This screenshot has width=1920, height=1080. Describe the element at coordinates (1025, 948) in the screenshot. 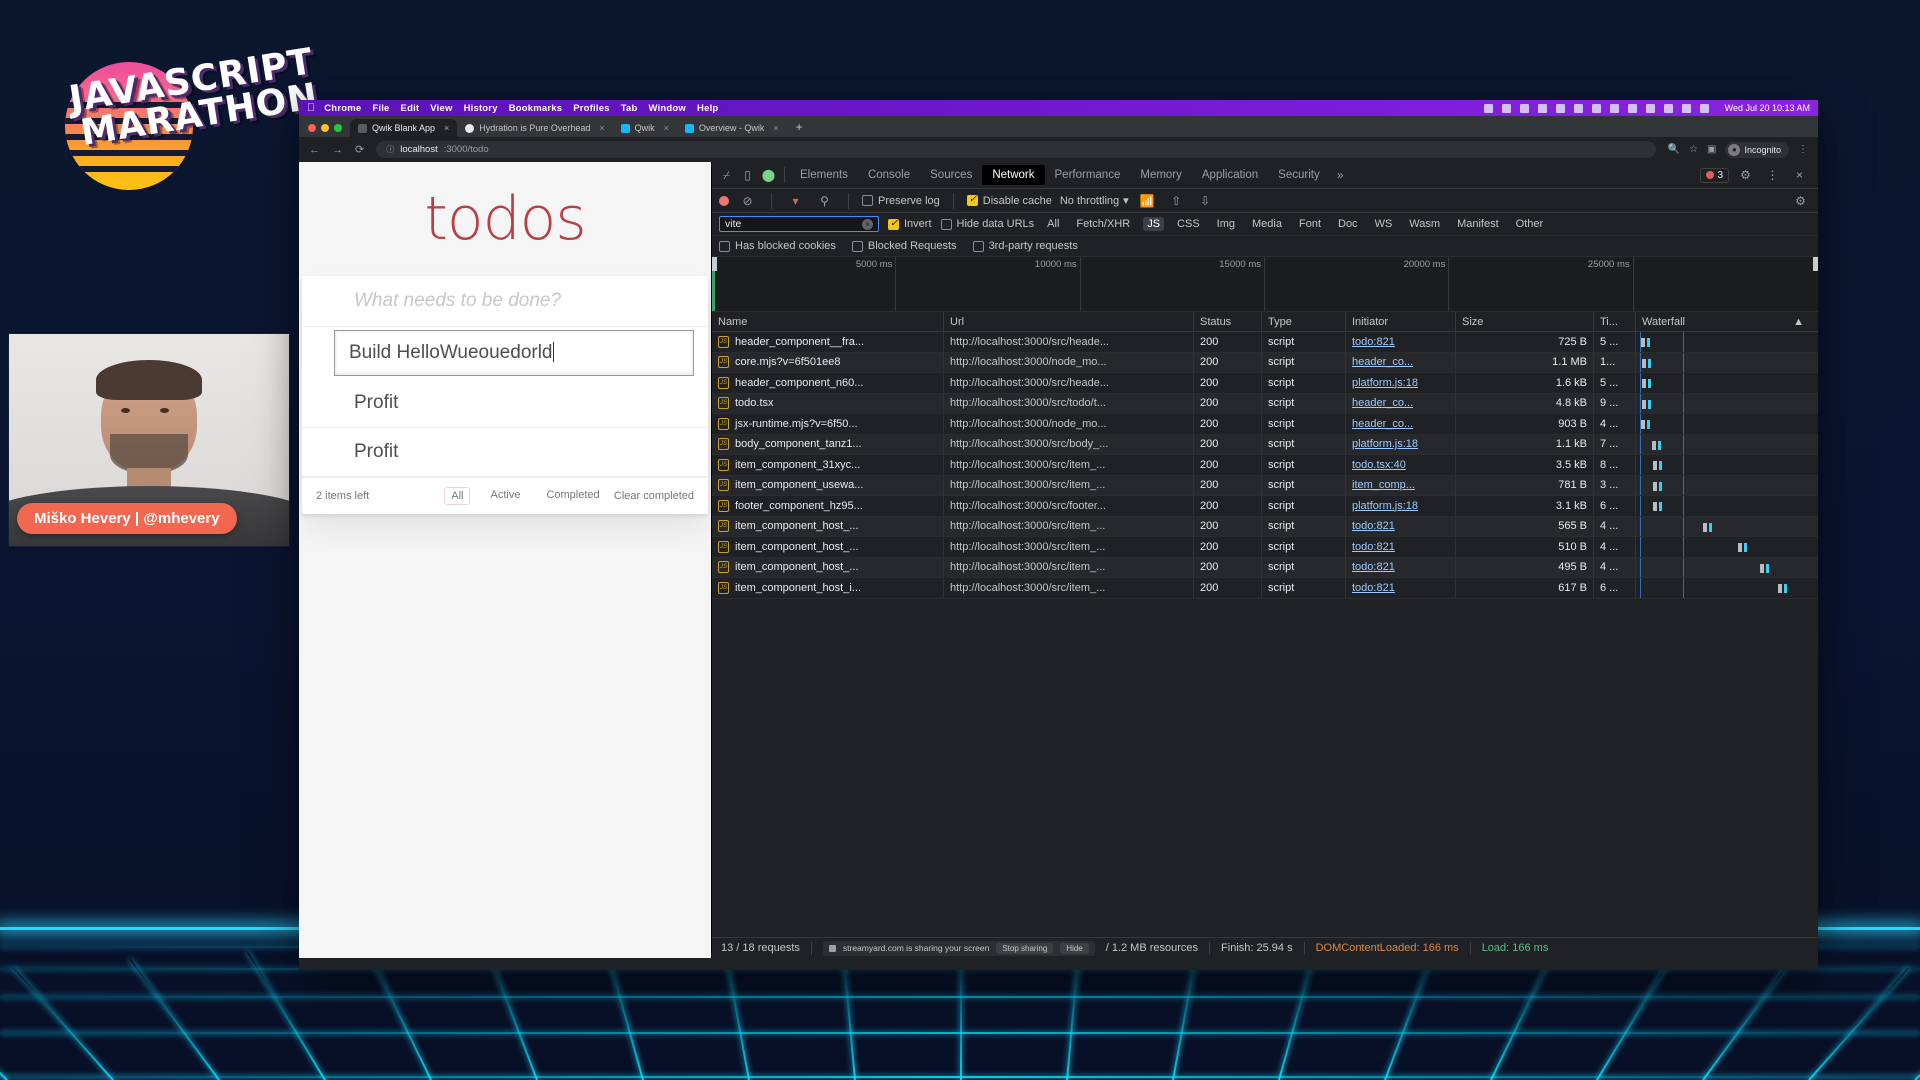

I see `stop-sharing-button: Stop sharing` at that location.